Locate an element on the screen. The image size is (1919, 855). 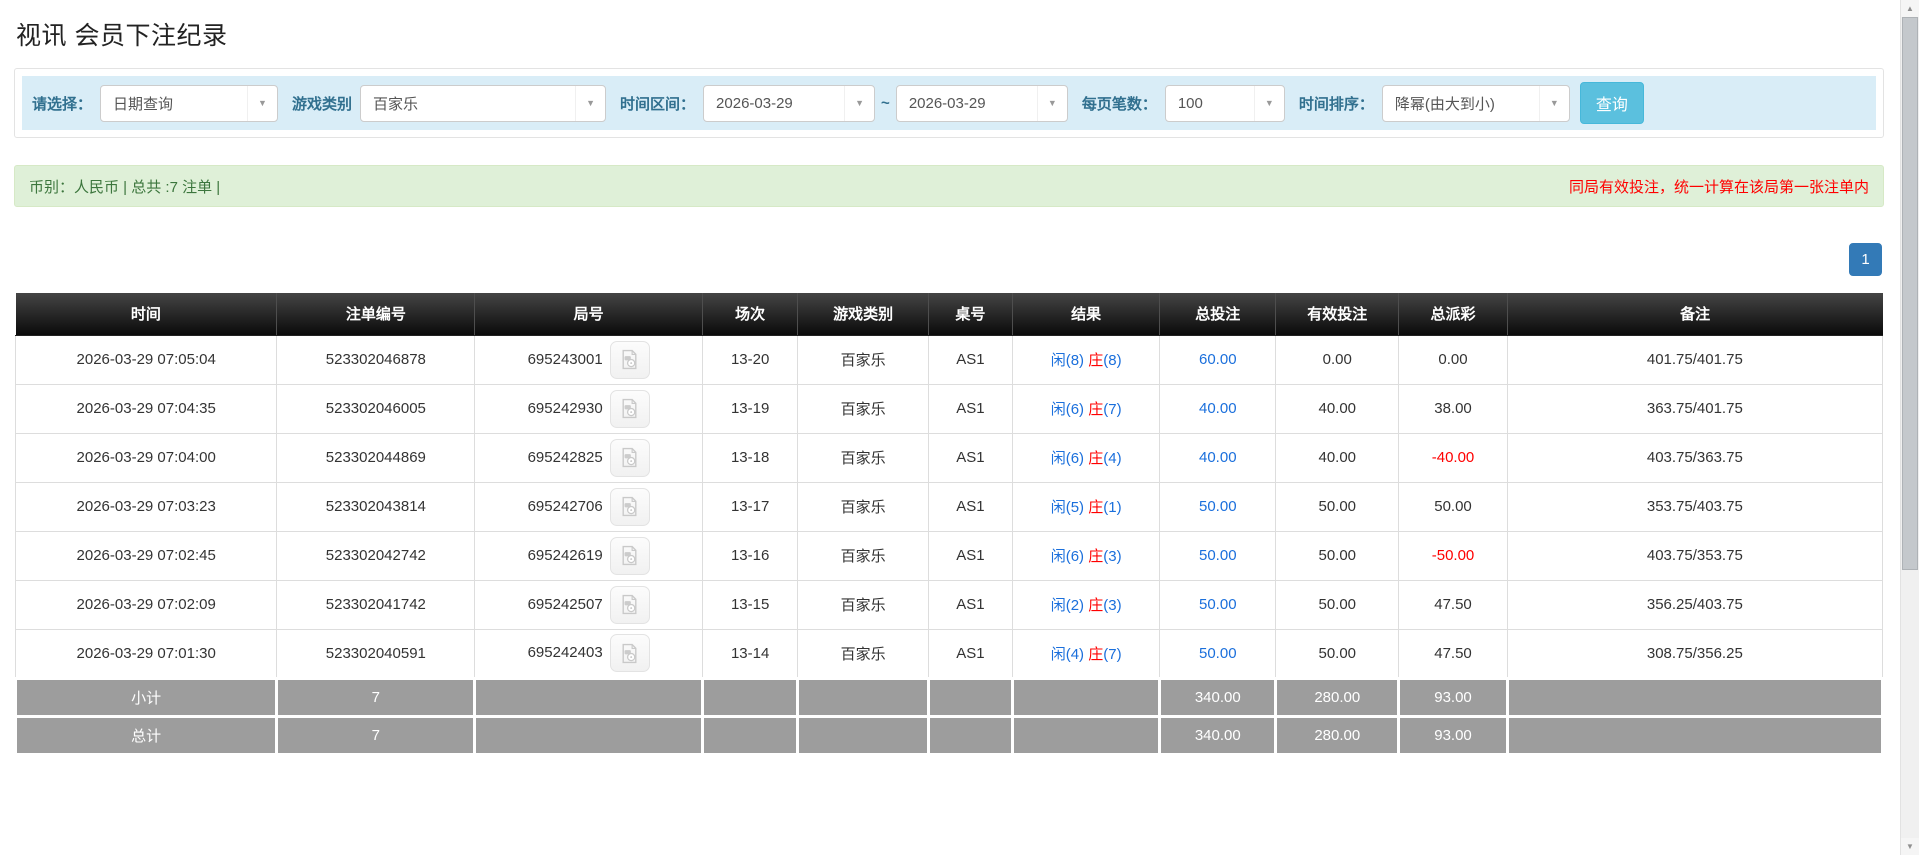
total-bet-cell: 40.00 is located at coordinates (1218, 408).